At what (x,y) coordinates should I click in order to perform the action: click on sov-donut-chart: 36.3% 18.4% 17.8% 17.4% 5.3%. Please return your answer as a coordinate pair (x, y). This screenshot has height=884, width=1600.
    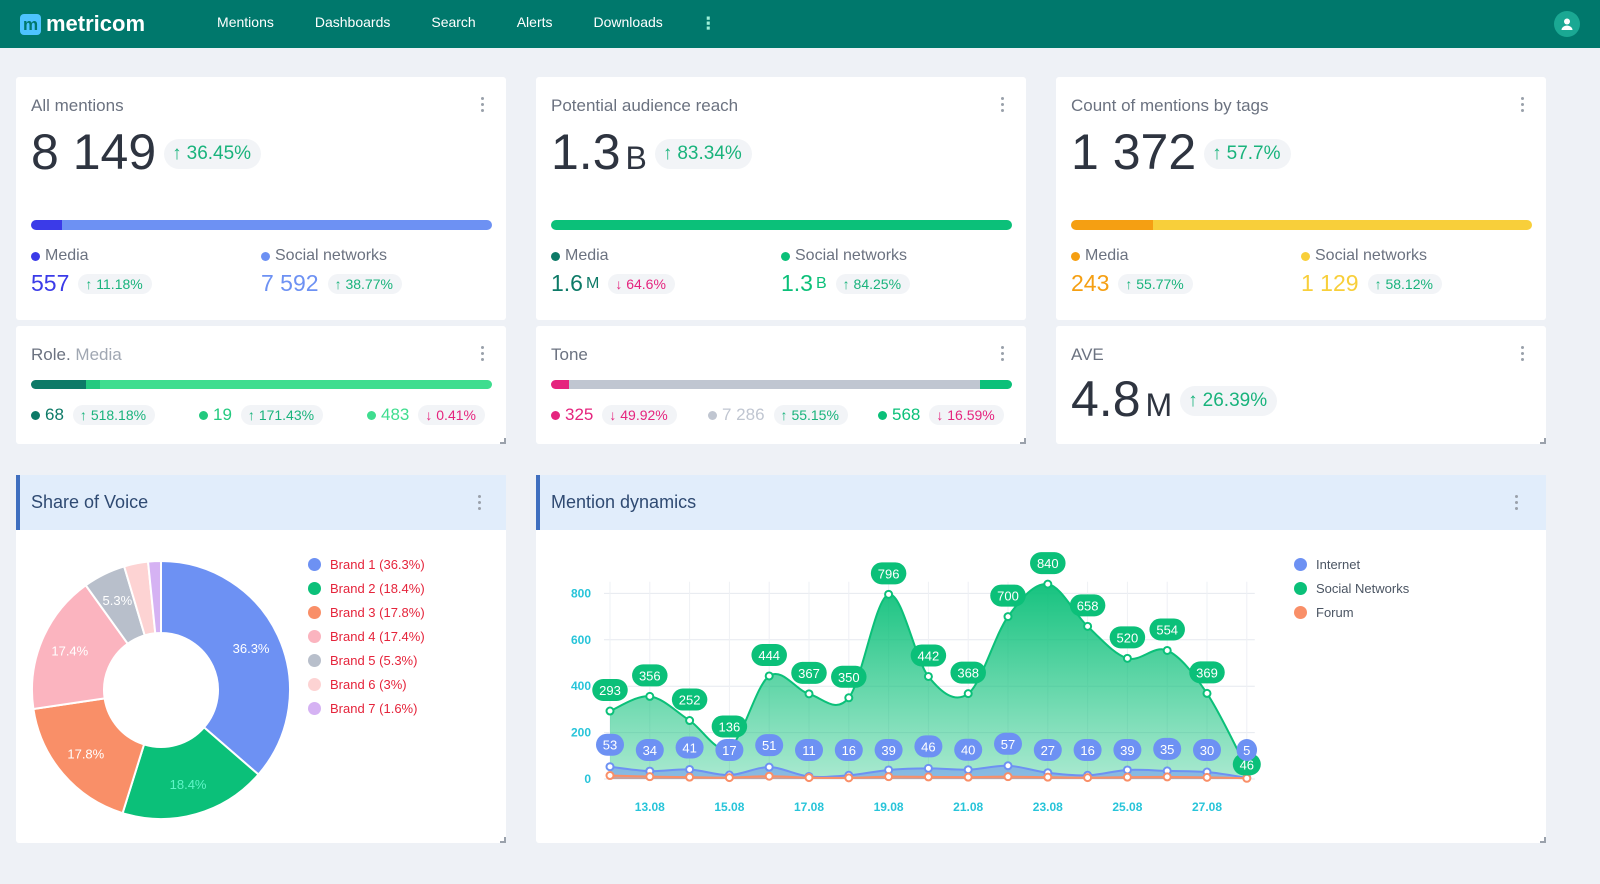
    Looking at the image, I should click on (161, 689).